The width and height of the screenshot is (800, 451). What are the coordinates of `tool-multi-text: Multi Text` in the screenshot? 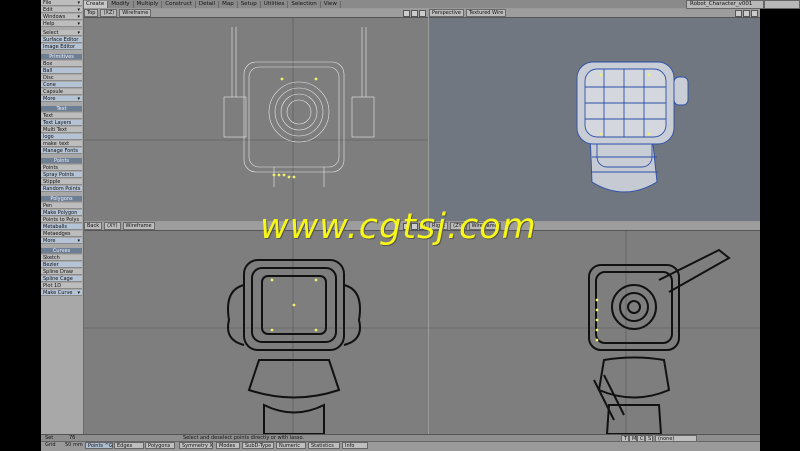 It's located at (61, 130).